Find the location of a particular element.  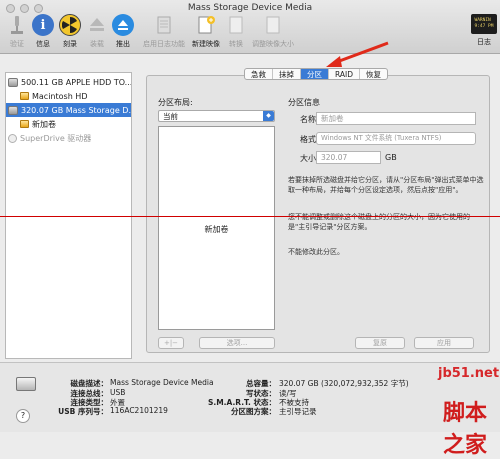

mbr-warning: 您不能调整或删除这个磁盘上的分区的大小，因为它使用的是"主引导记录"分区方案。 is located at coordinates (379, 222).